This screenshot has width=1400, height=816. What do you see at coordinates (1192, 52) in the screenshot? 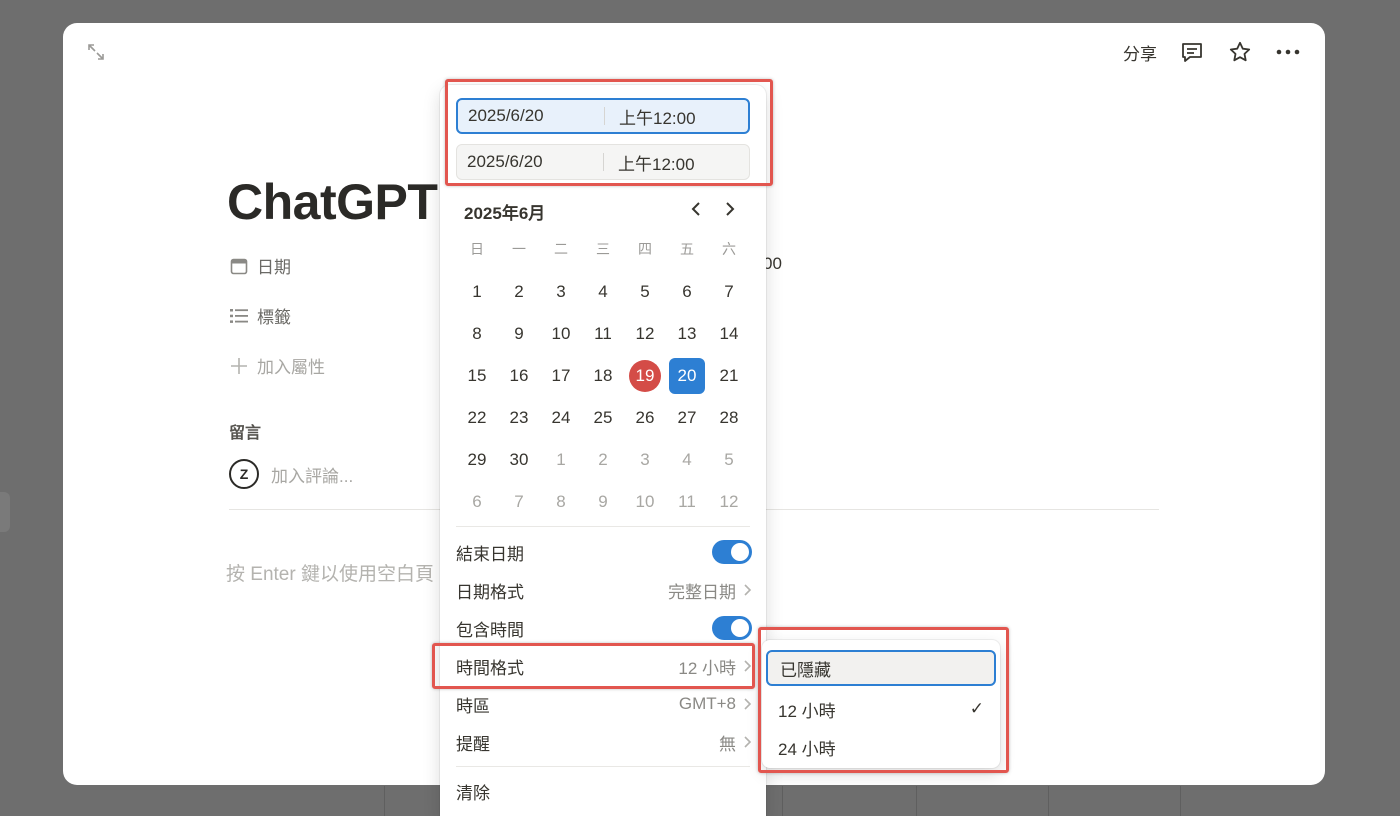
I see `comment-icon` at bounding box center [1192, 52].